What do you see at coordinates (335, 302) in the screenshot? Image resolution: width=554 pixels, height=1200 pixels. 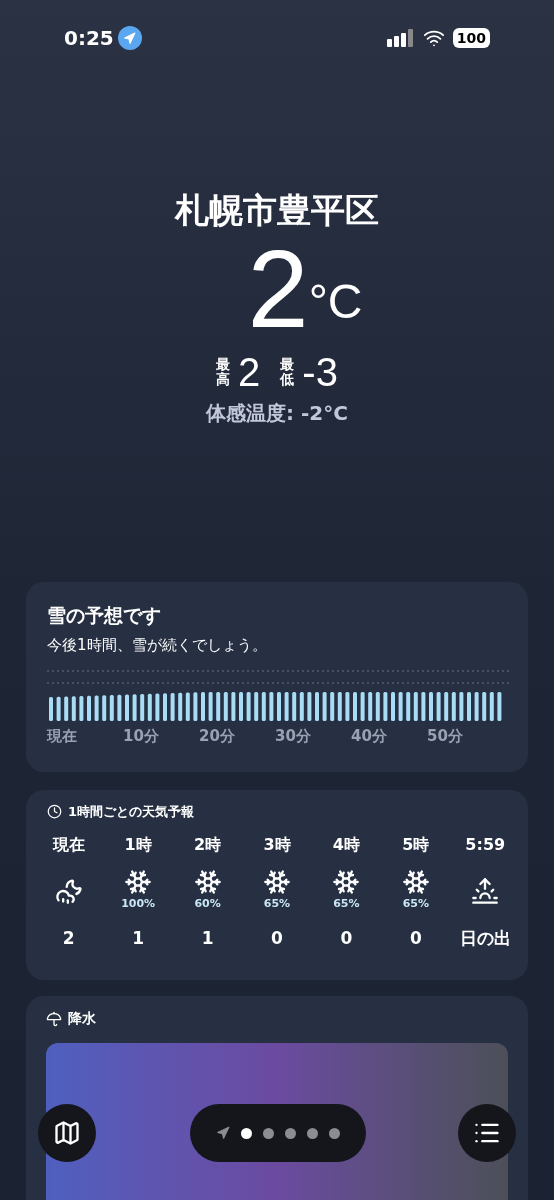 I see `temperature-unit: °C` at bounding box center [335, 302].